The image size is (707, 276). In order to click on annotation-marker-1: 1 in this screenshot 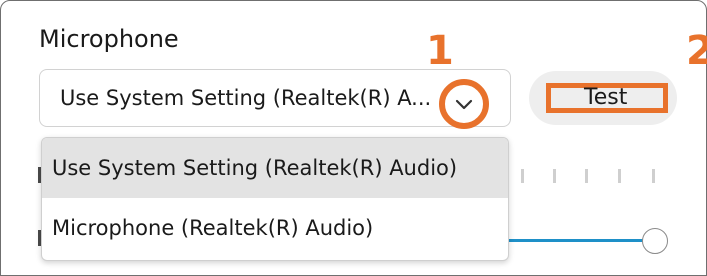, I will do `click(440, 51)`.